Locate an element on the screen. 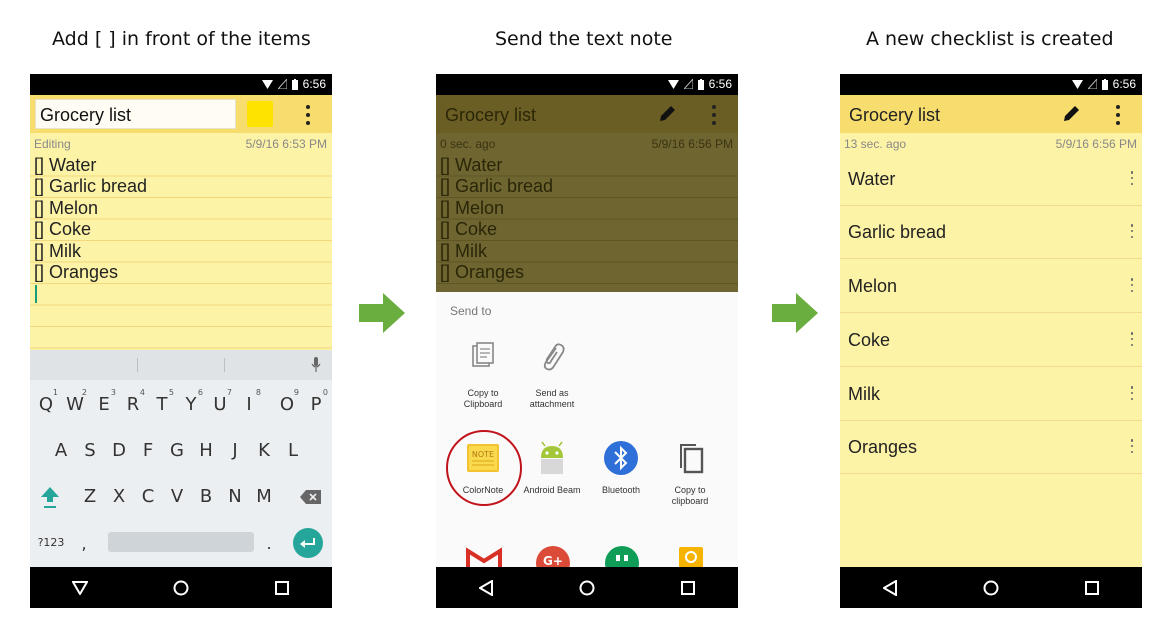 This screenshot has width=1176, height=638. shift-icon is located at coordinates (50, 497).